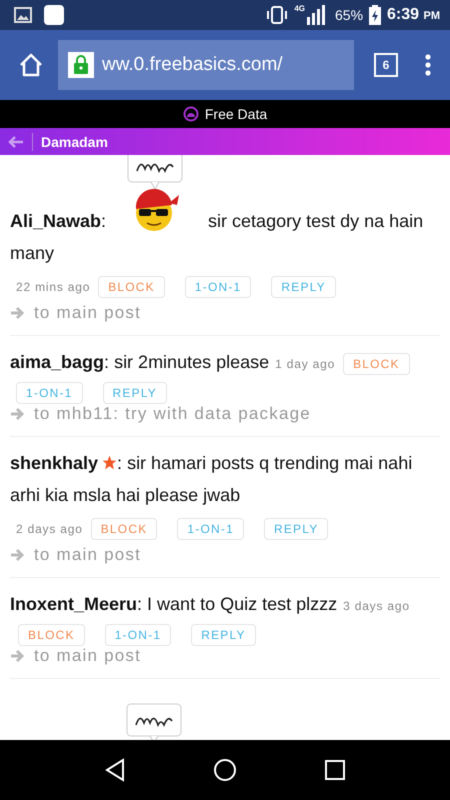  What do you see at coordinates (349, 15) in the screenshot?
I see `battery-percent: 65%` at bounding box center [349, 15].